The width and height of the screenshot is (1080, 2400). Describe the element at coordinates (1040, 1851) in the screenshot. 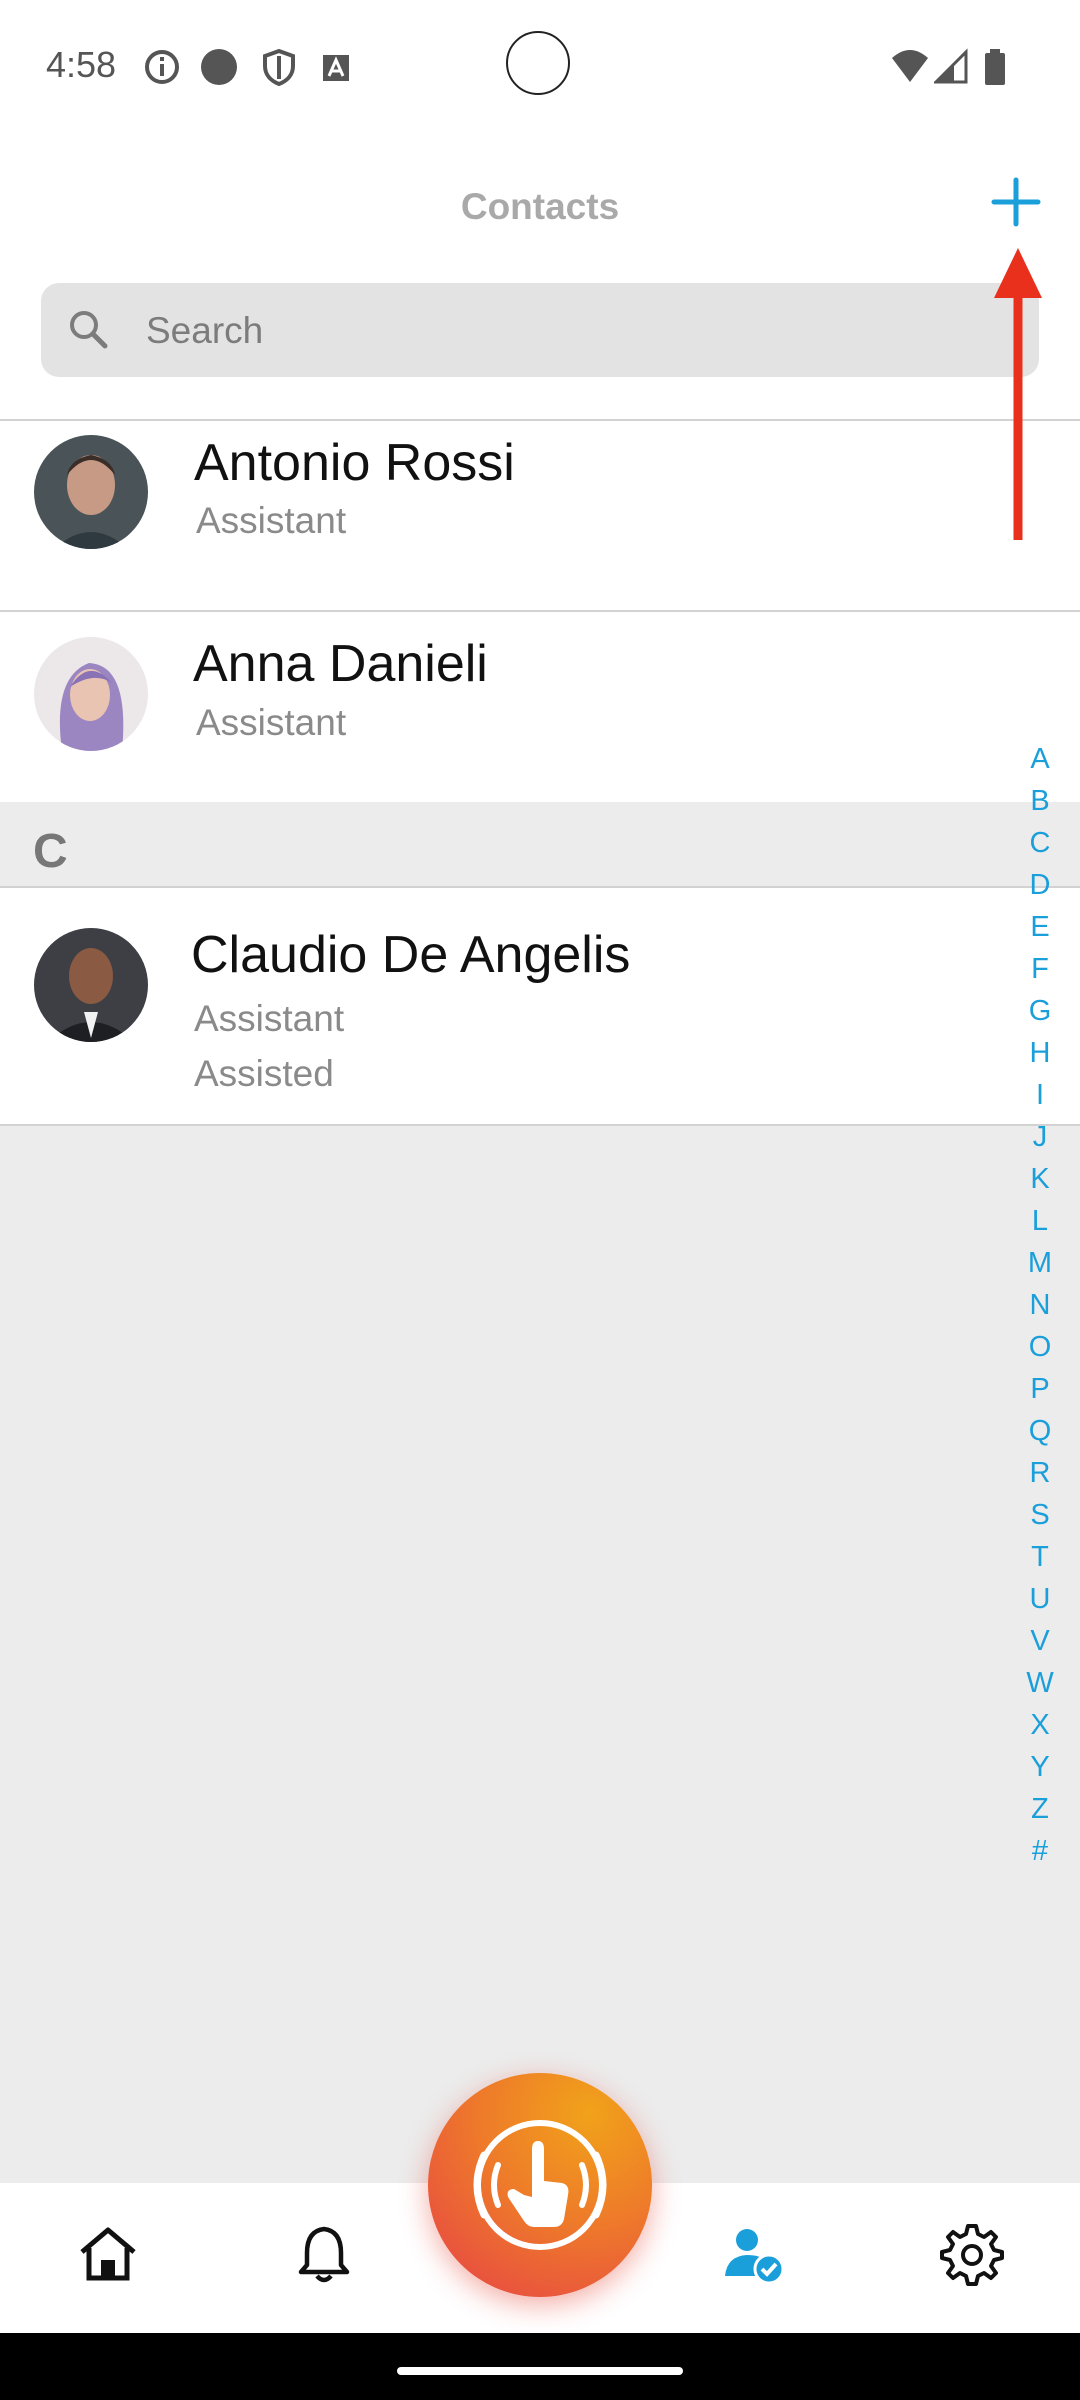

I see `index-letter: #` at that location.